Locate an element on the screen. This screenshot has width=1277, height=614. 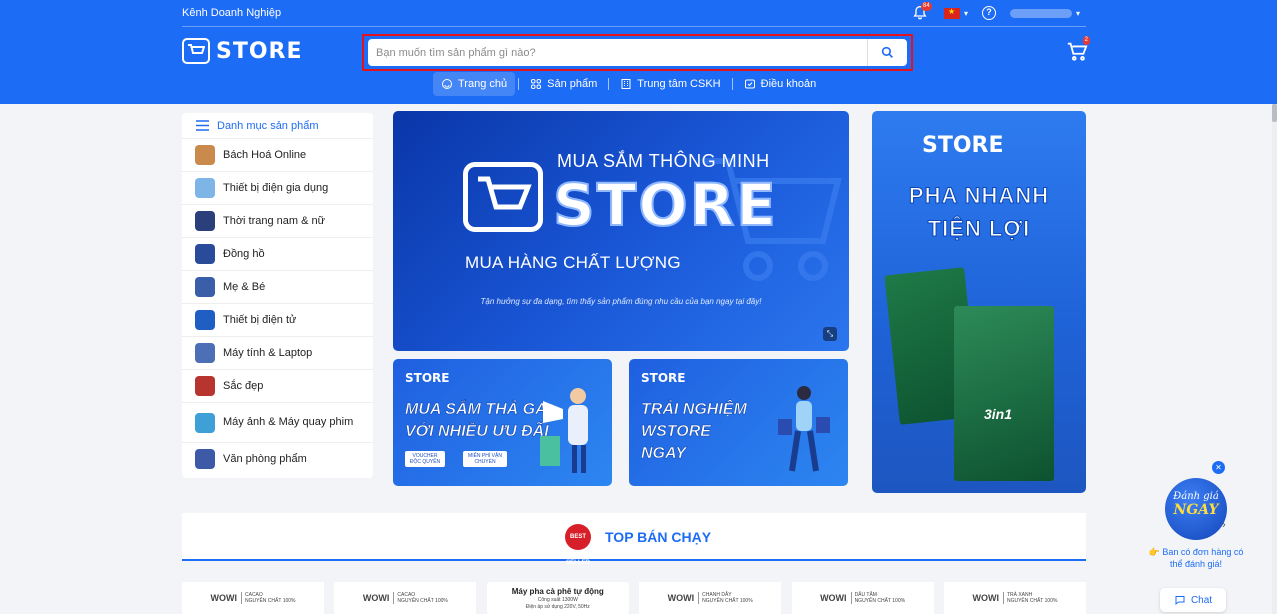
category-item: Máy tính & Laptop is located at coordinates (277, 352).